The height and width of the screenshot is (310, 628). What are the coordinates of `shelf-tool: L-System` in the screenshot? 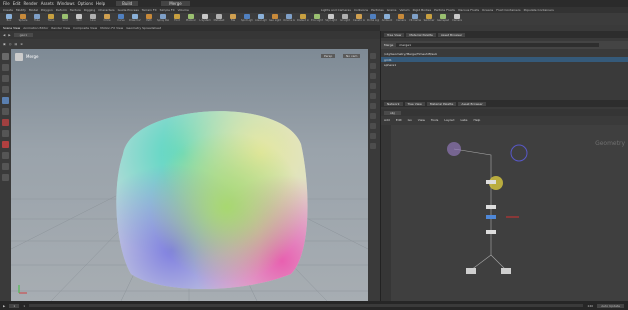 It's located at (205, 19).